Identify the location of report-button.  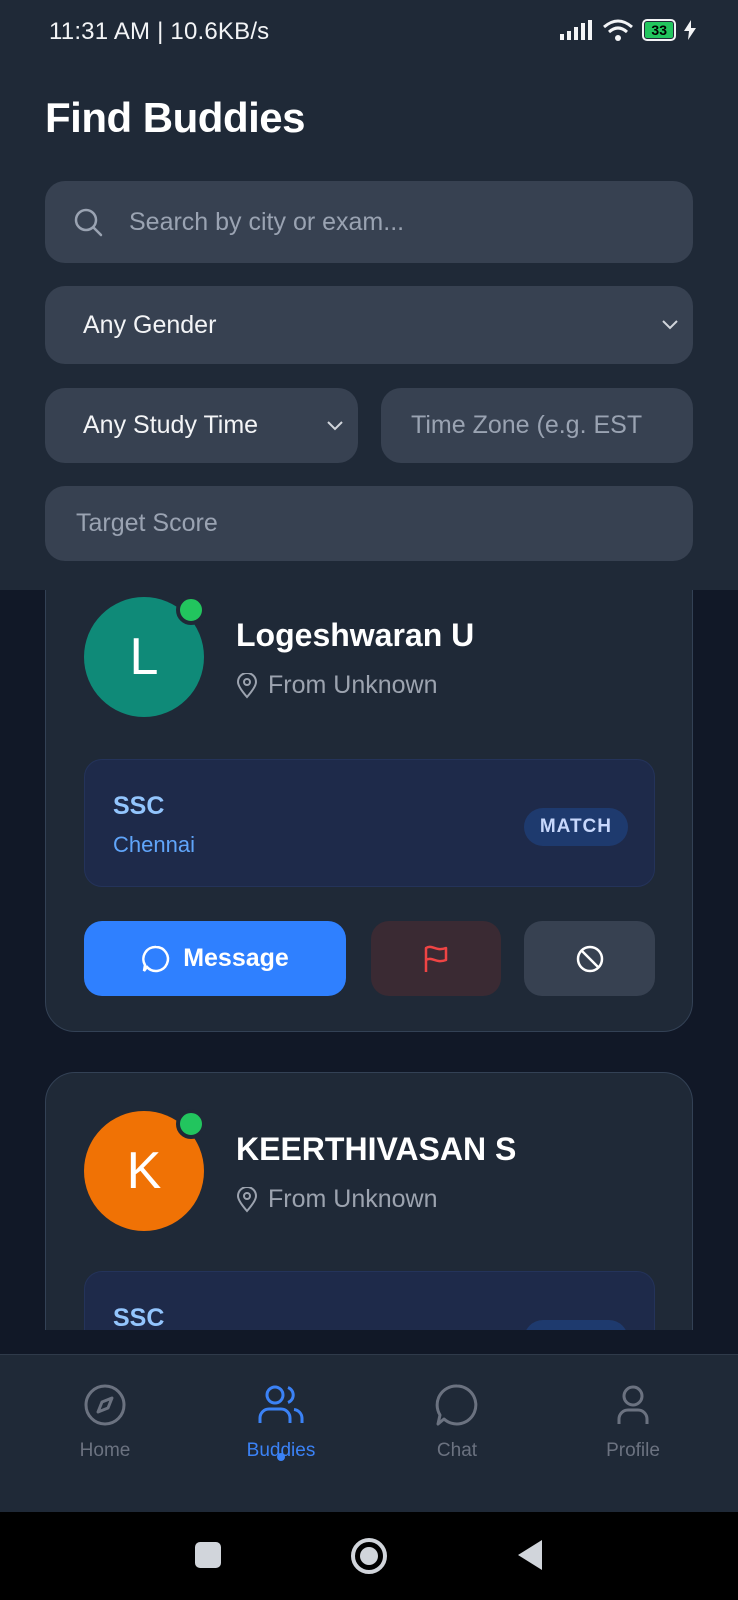
(436, 958).